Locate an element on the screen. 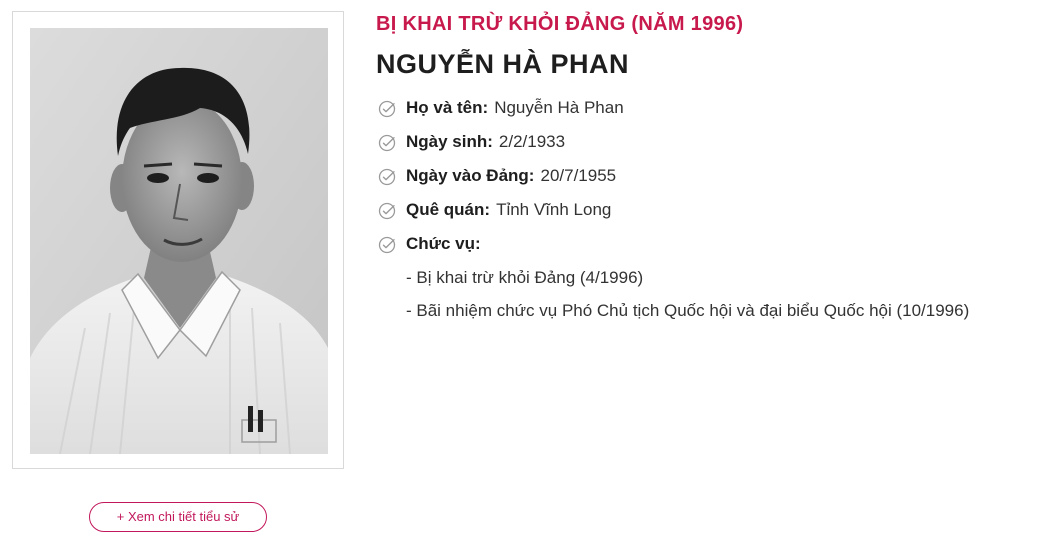  field-party-join-date: Ngày vào Đảng: 20/7/1955 is located at coordinates (703, 176).